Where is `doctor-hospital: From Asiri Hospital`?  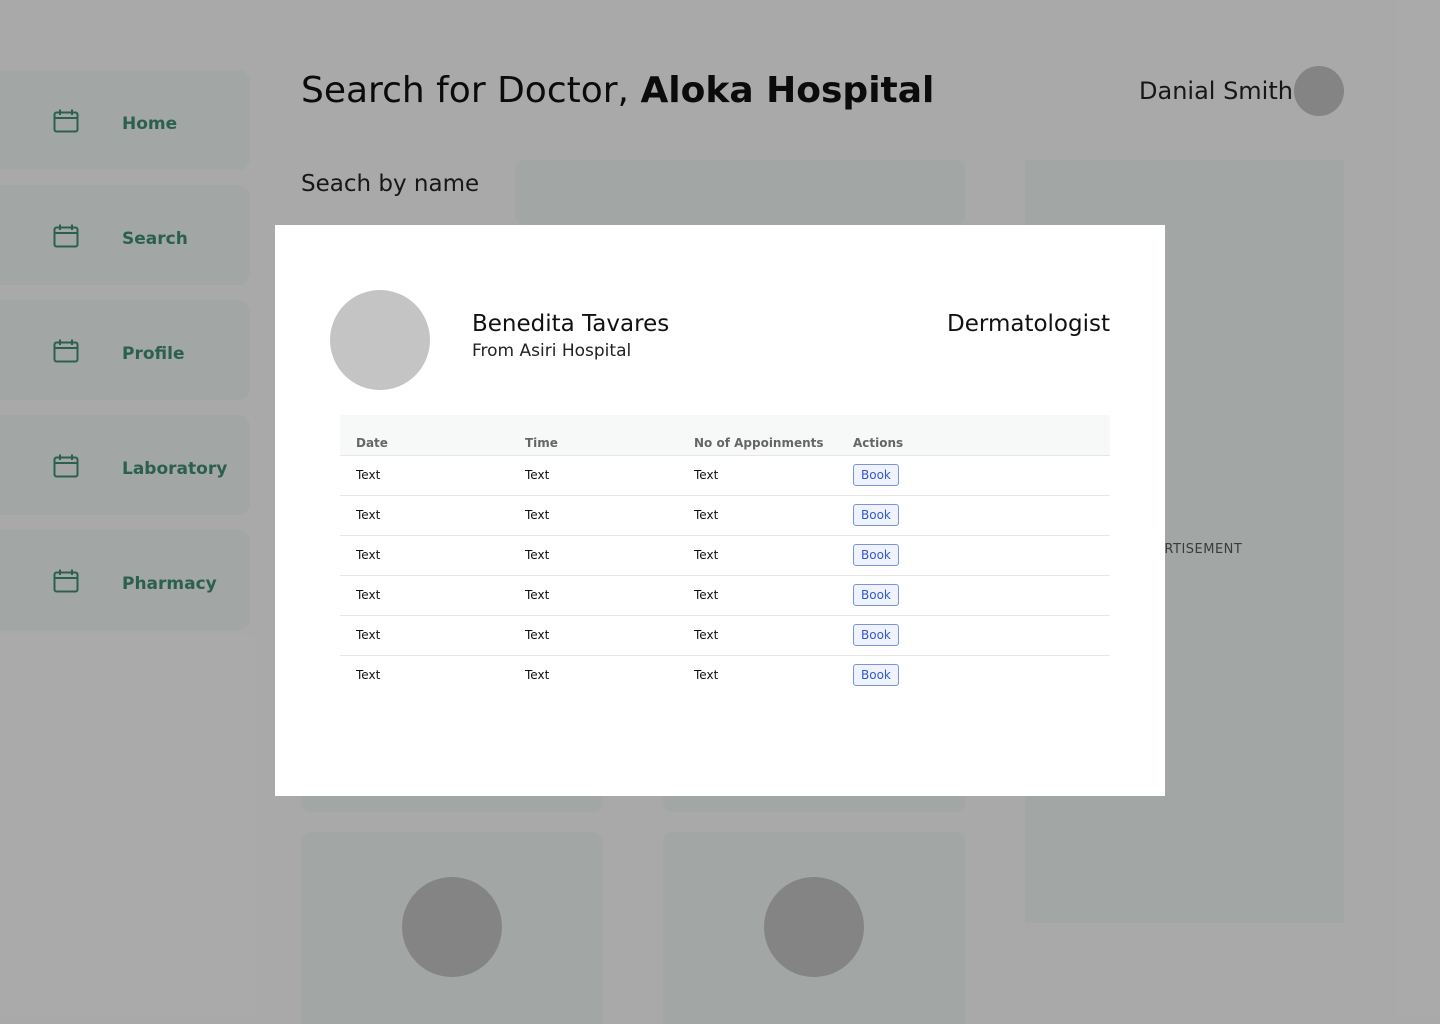 doctor-hospital: From Asiri Hospital is located at coordinates (552, 351).